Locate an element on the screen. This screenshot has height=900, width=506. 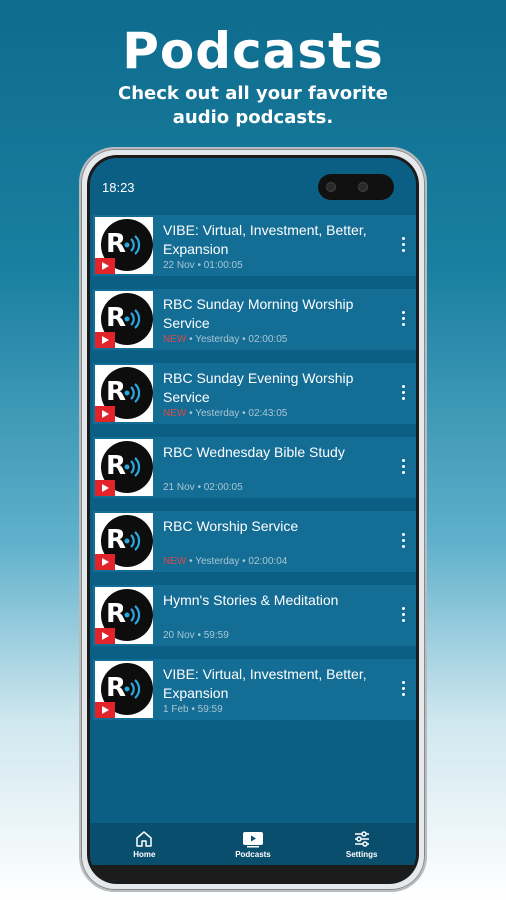
podcast-meta: NEW • Yesterday • 02:43:05 is located at coordinates (225, 413).